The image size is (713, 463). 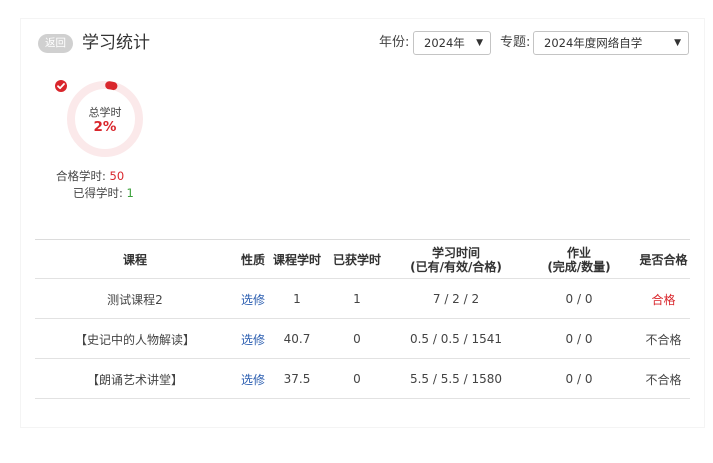 What do you see at coordinates (455, 252) in the screenshot?
I see `header-study-time-title: 学习时间` at bounding box center [455, 252].